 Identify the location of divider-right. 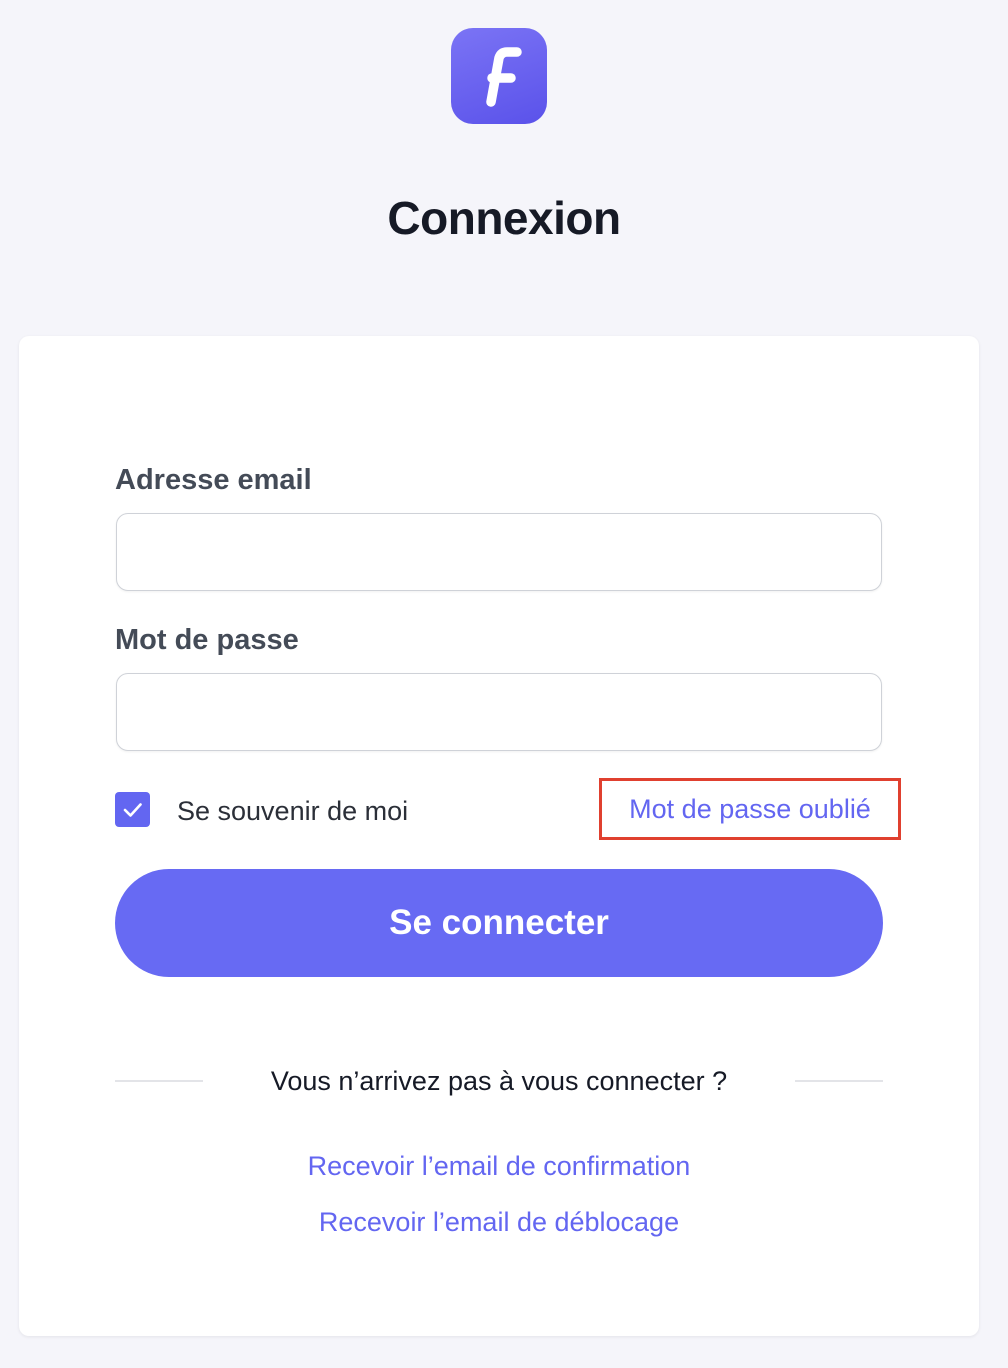
(839, 1081).